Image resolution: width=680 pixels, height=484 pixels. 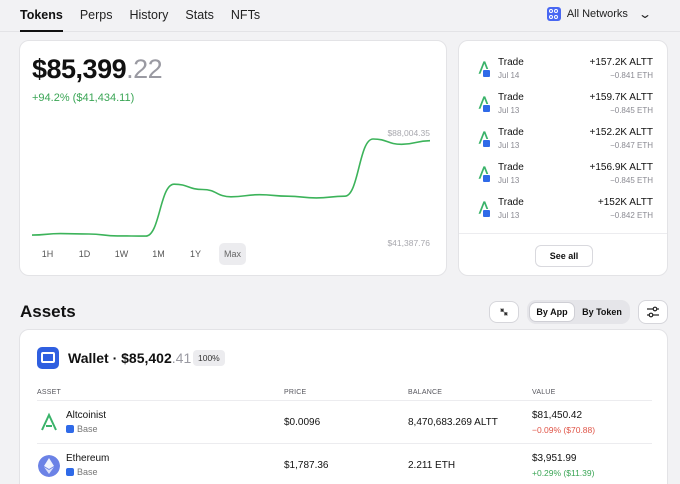 I want to click on ethereum-icon, so click(x=49, y=466).